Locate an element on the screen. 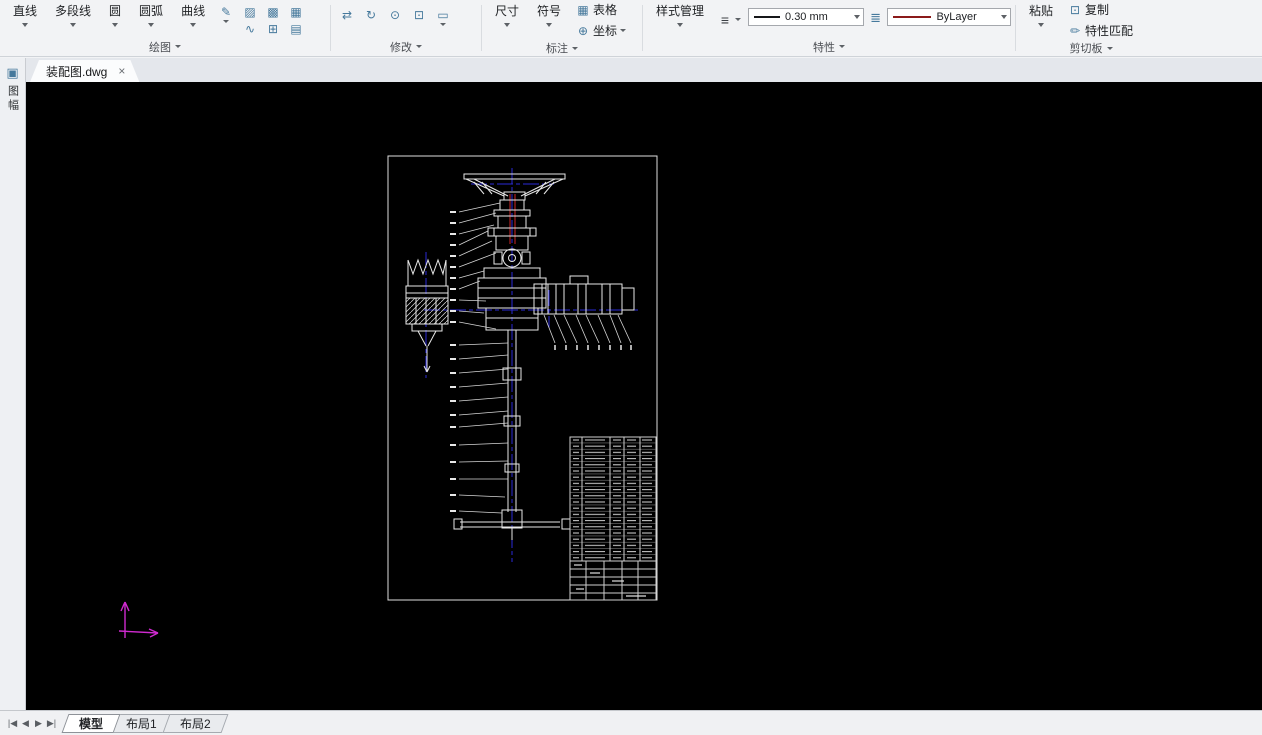 The image size is (1262, 735). color-select: ByLayer is located at coordinates (949, 17).